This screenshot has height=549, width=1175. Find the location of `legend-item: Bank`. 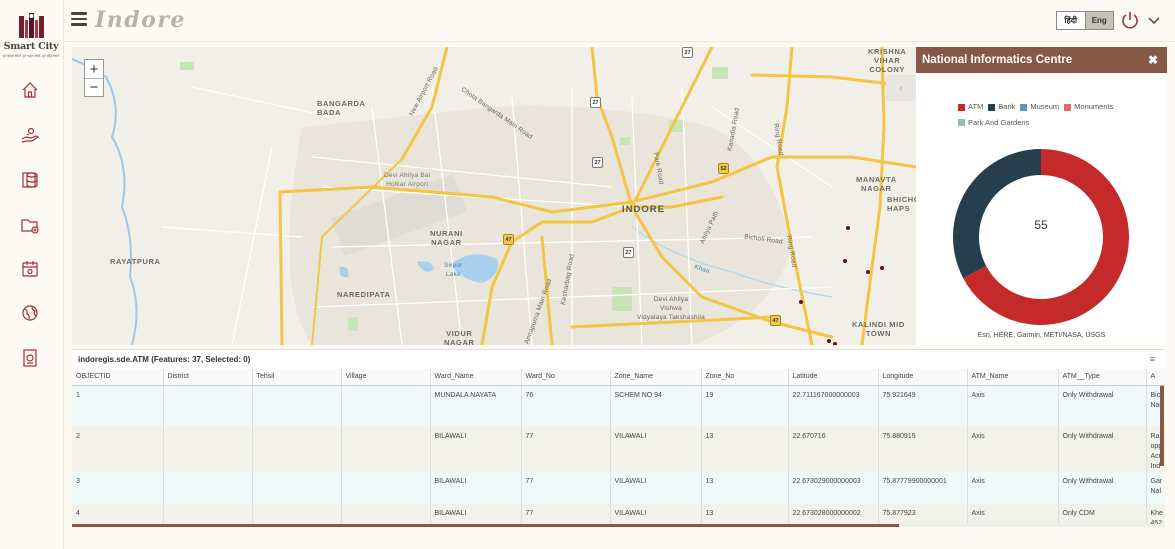

legend-item: Bank is located at coordinates (1001, 107).